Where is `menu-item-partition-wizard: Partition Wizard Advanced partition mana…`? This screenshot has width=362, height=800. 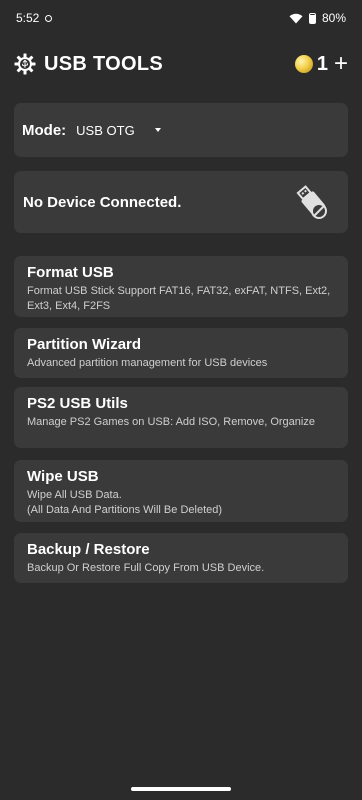 menu-item-partition-wizard: Partition Wizard Advanced partition mana… is located at coordinates (181, 353).